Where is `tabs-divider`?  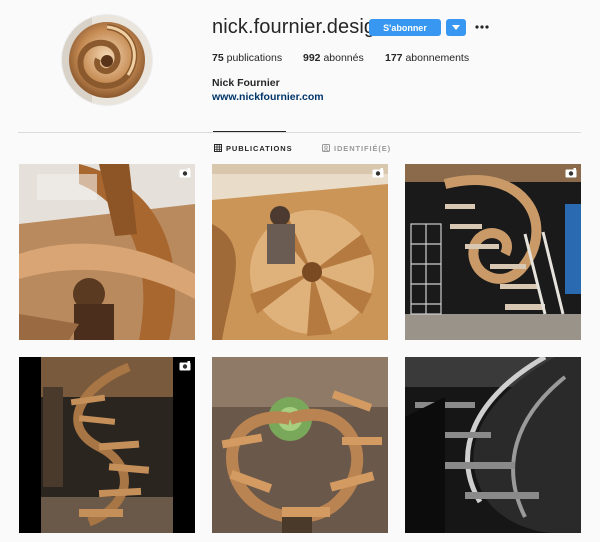 tabs-divider is located at coordinates (299, 132).